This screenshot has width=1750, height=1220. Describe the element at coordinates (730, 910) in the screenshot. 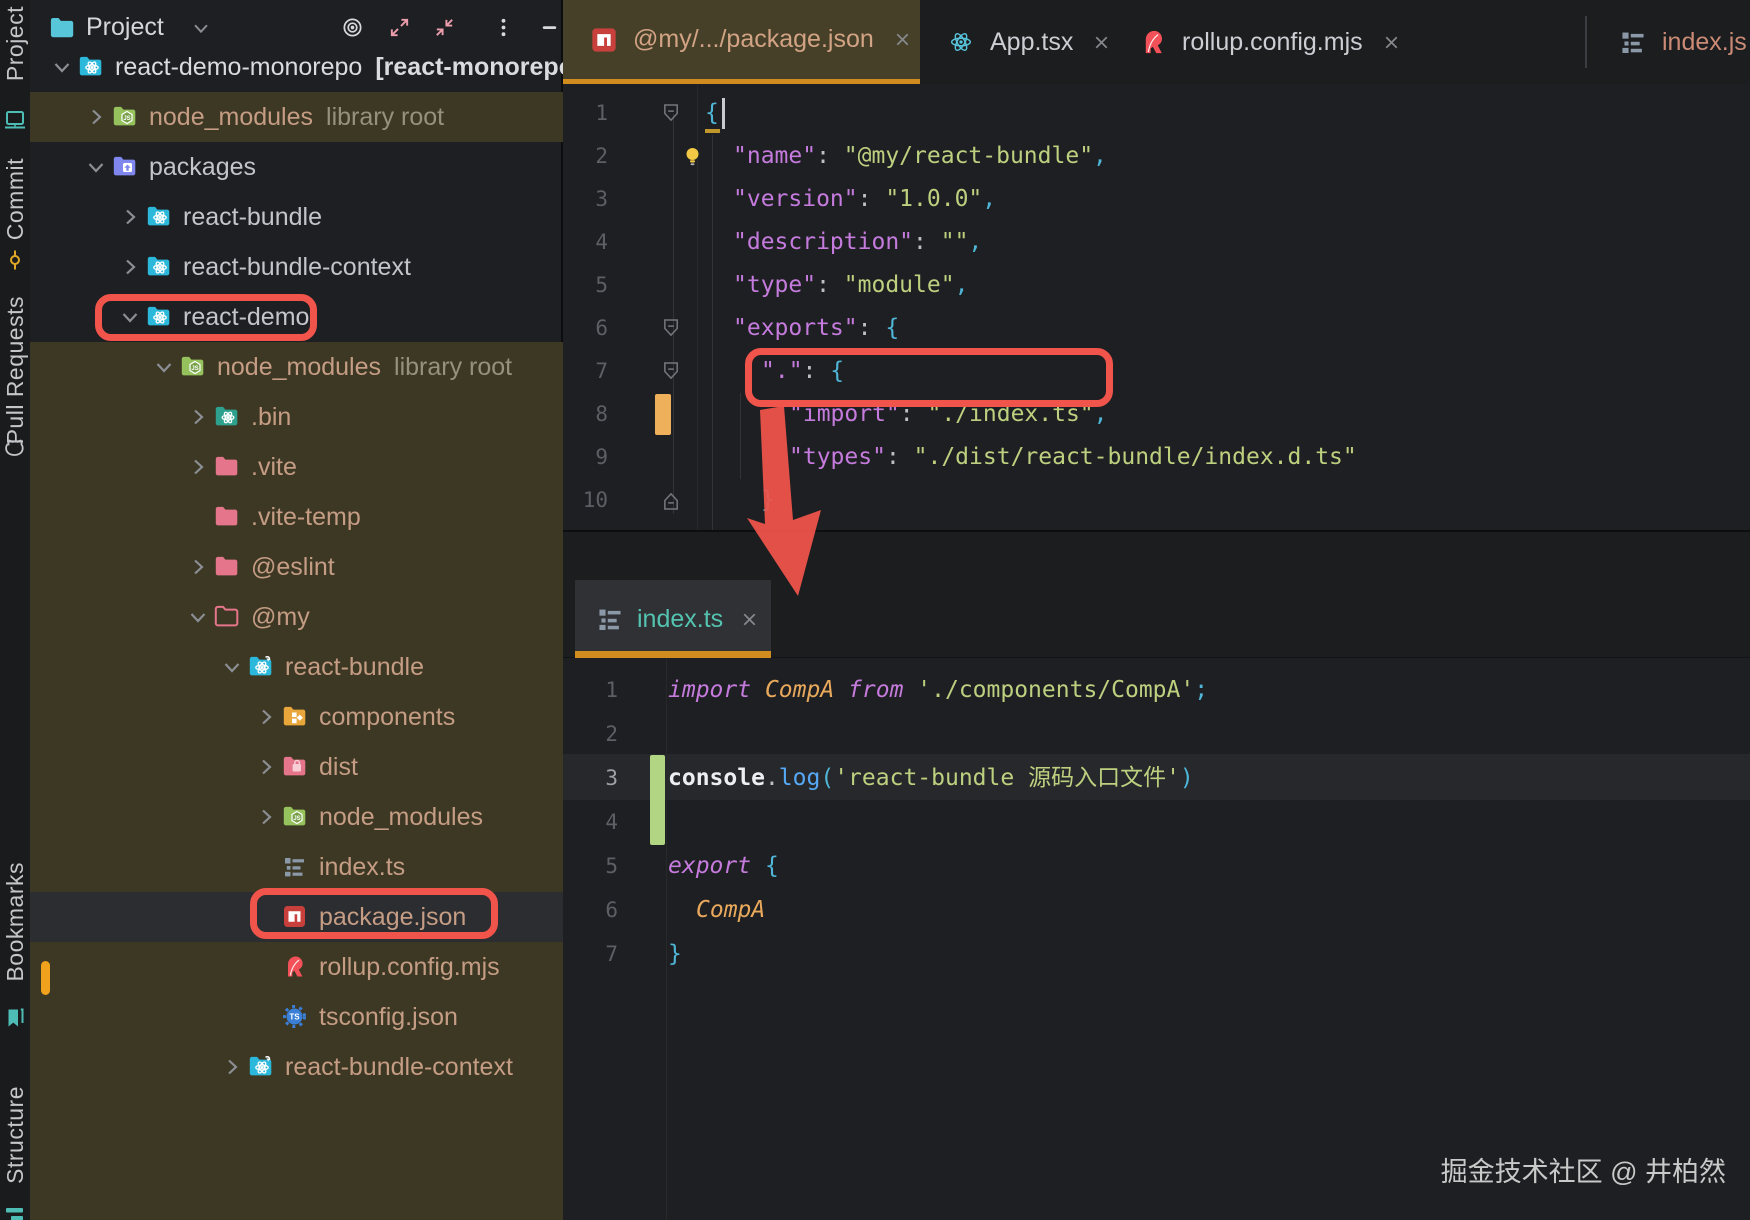

I see `code-line: CompA` at that location.